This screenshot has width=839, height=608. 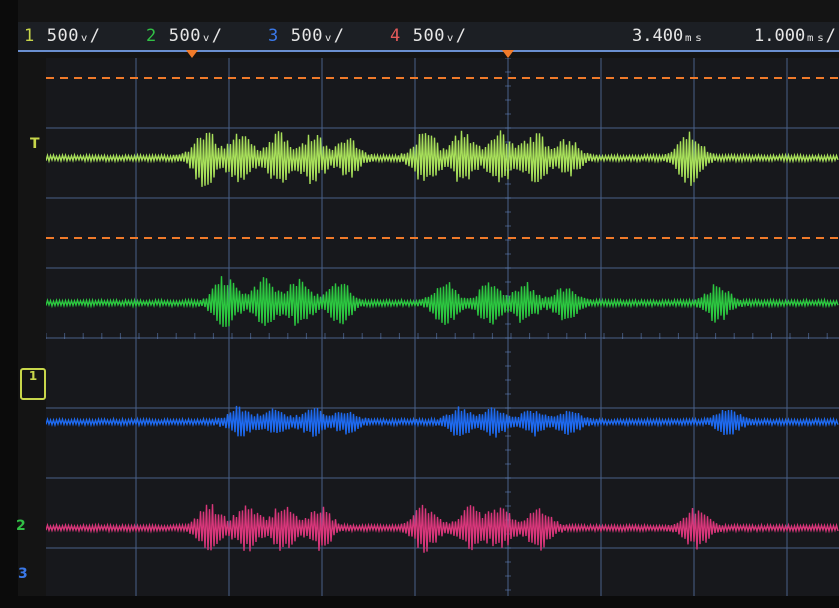 I want to click on channel-3-ground-marker: 3, so click(x=23, y=574).